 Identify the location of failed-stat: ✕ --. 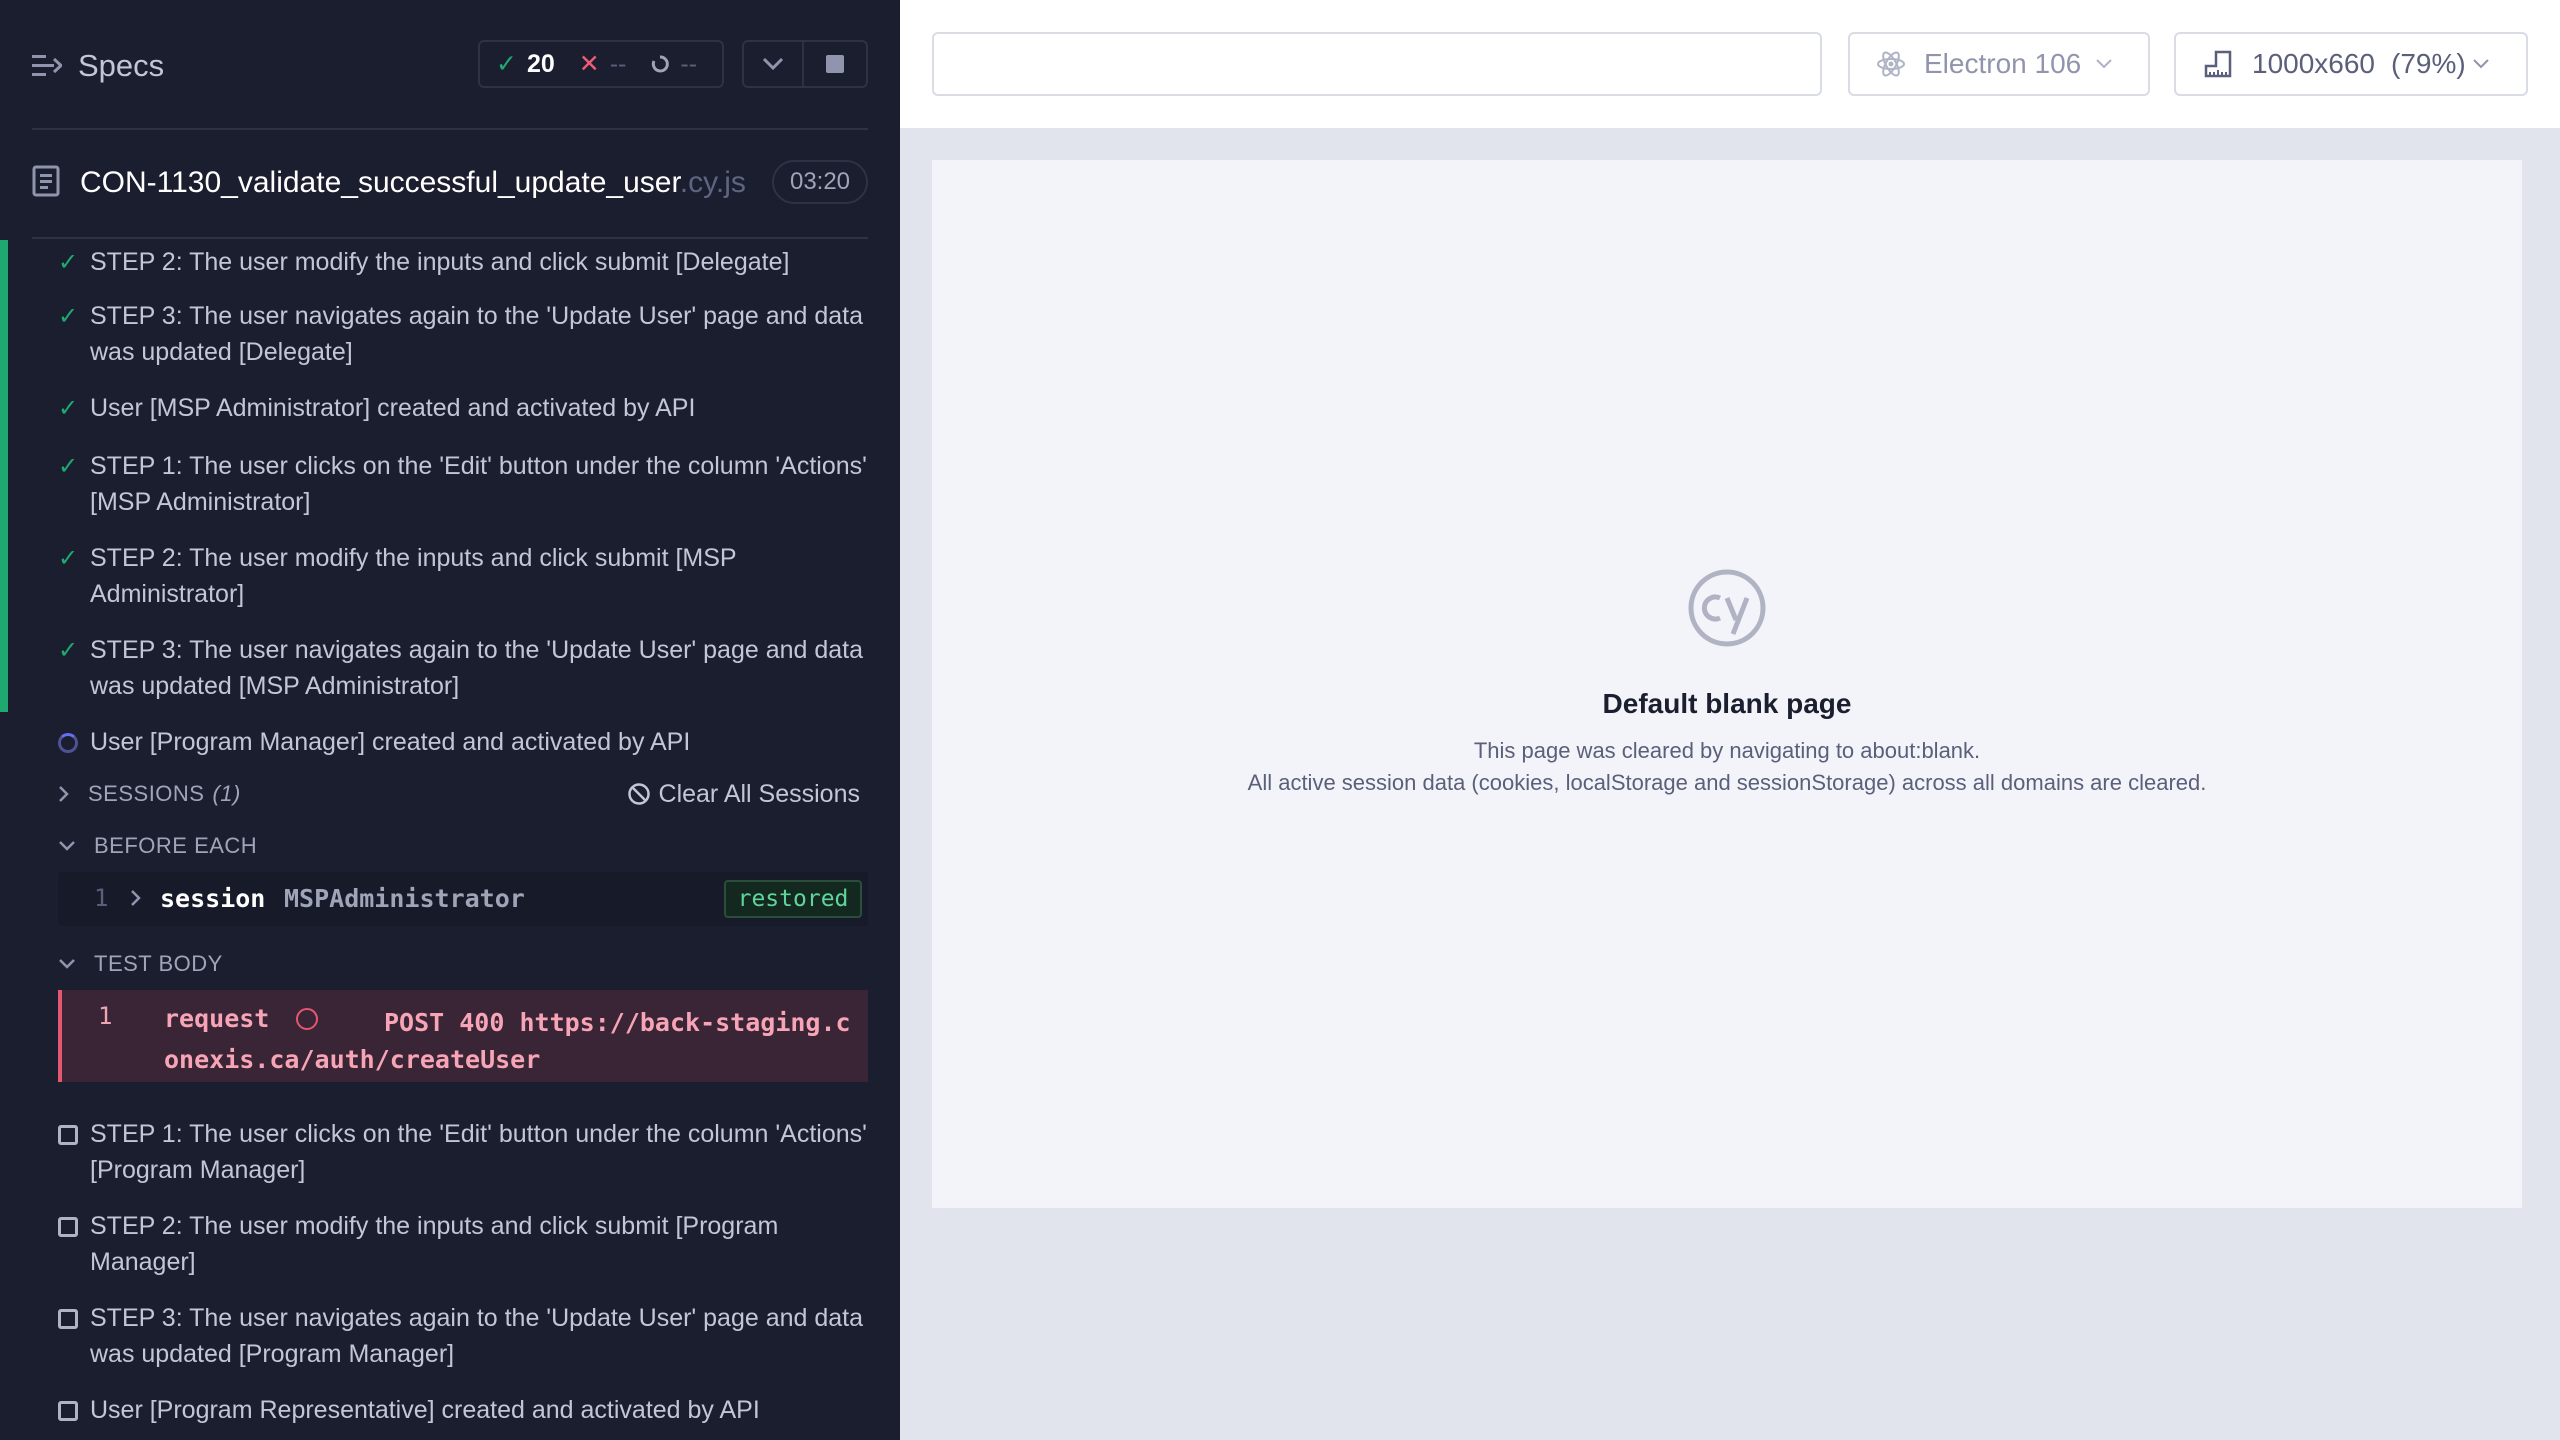
(603, 64).